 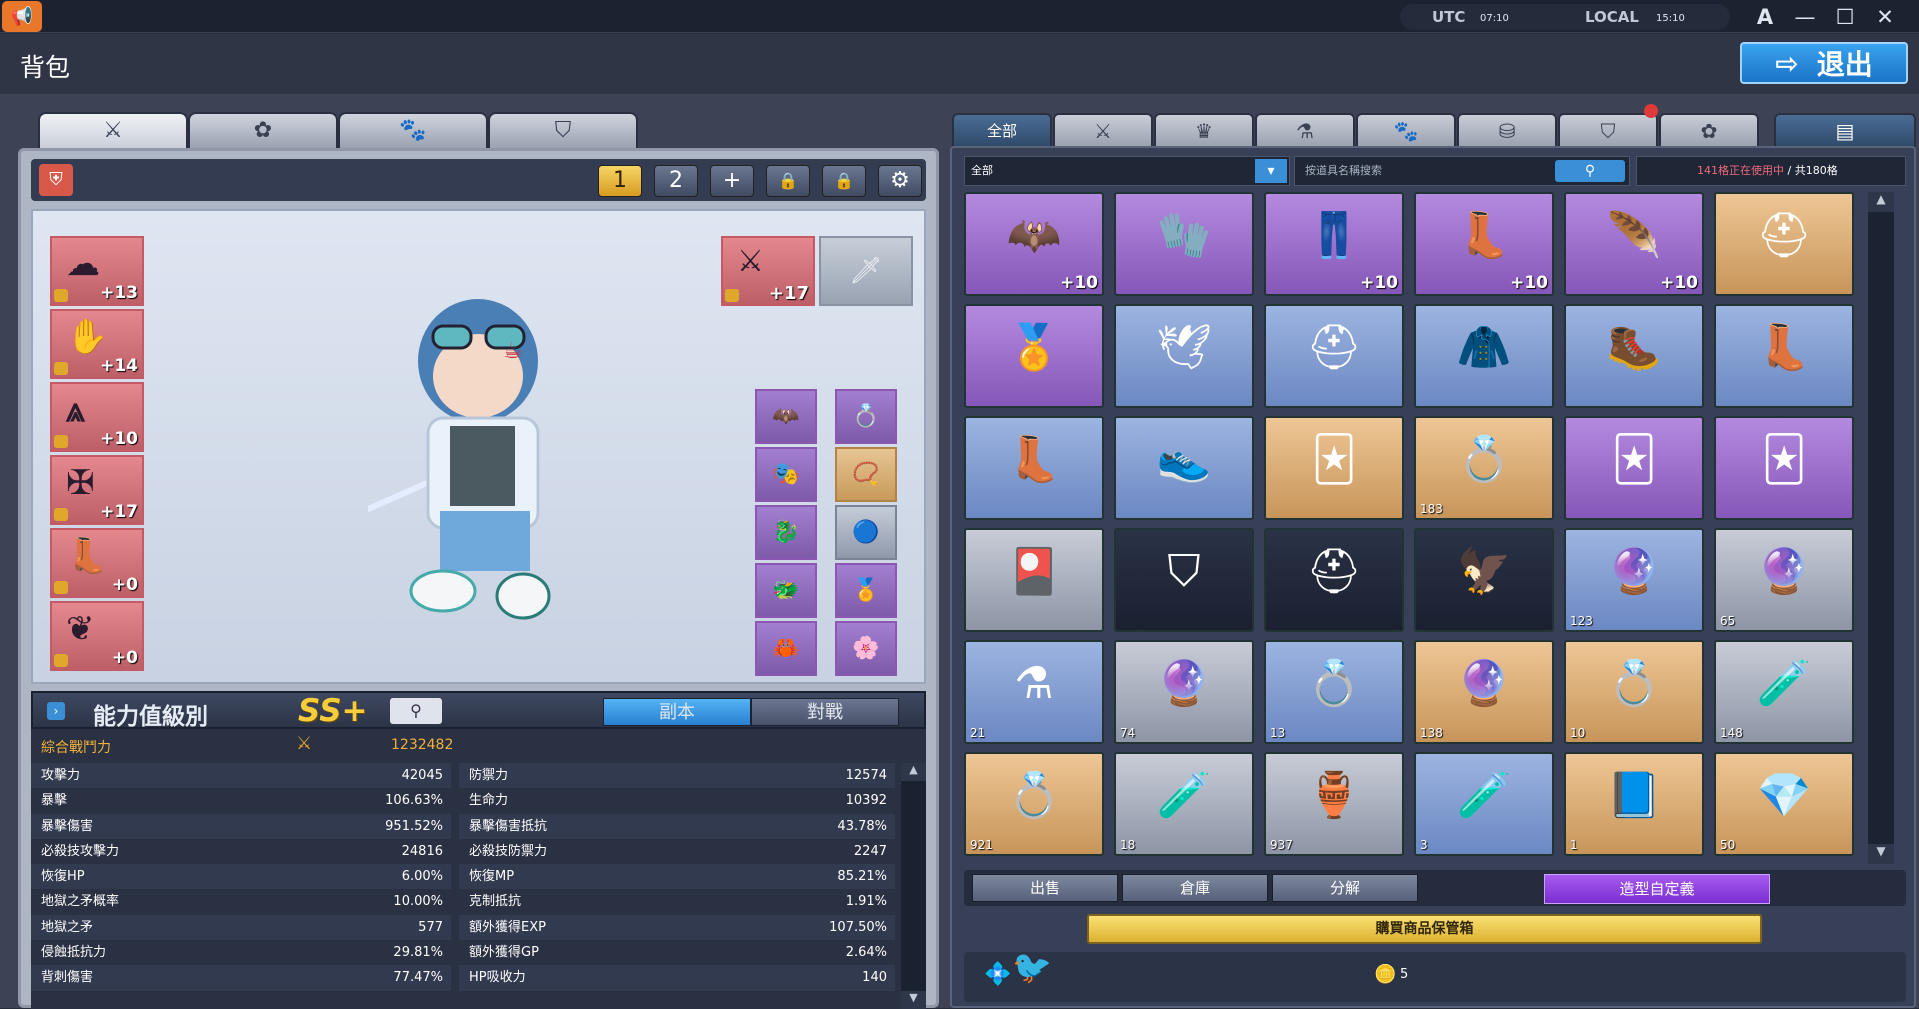 What do you see at coordinates (1195, 888) in the screenshot?
I see `warehouse-button: 倉庫` at bounding box center [1195, 888].